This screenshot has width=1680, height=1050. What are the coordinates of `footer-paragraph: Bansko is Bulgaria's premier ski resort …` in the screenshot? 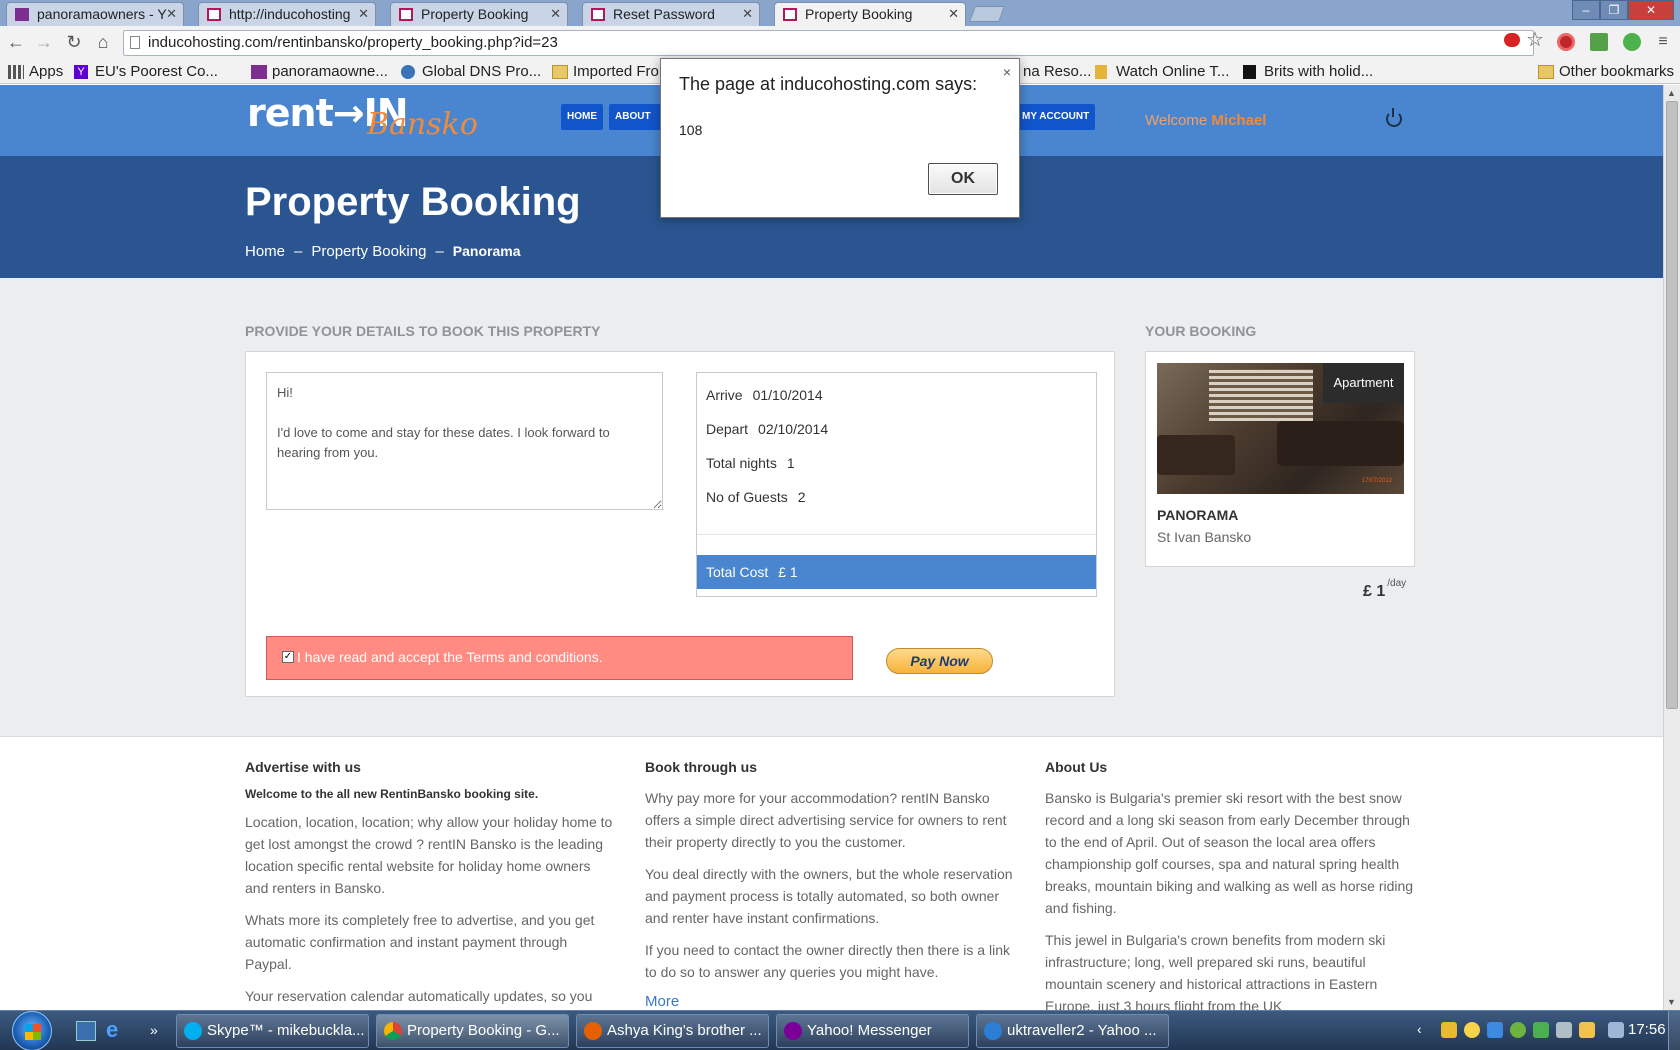 It's located at (1229, 853).